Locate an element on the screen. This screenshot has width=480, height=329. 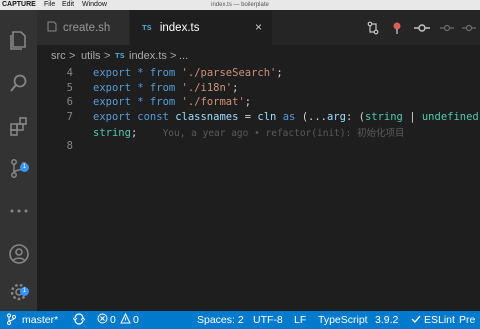
status-indentation: Spaces: 2 is located at coordinates (220, 320).